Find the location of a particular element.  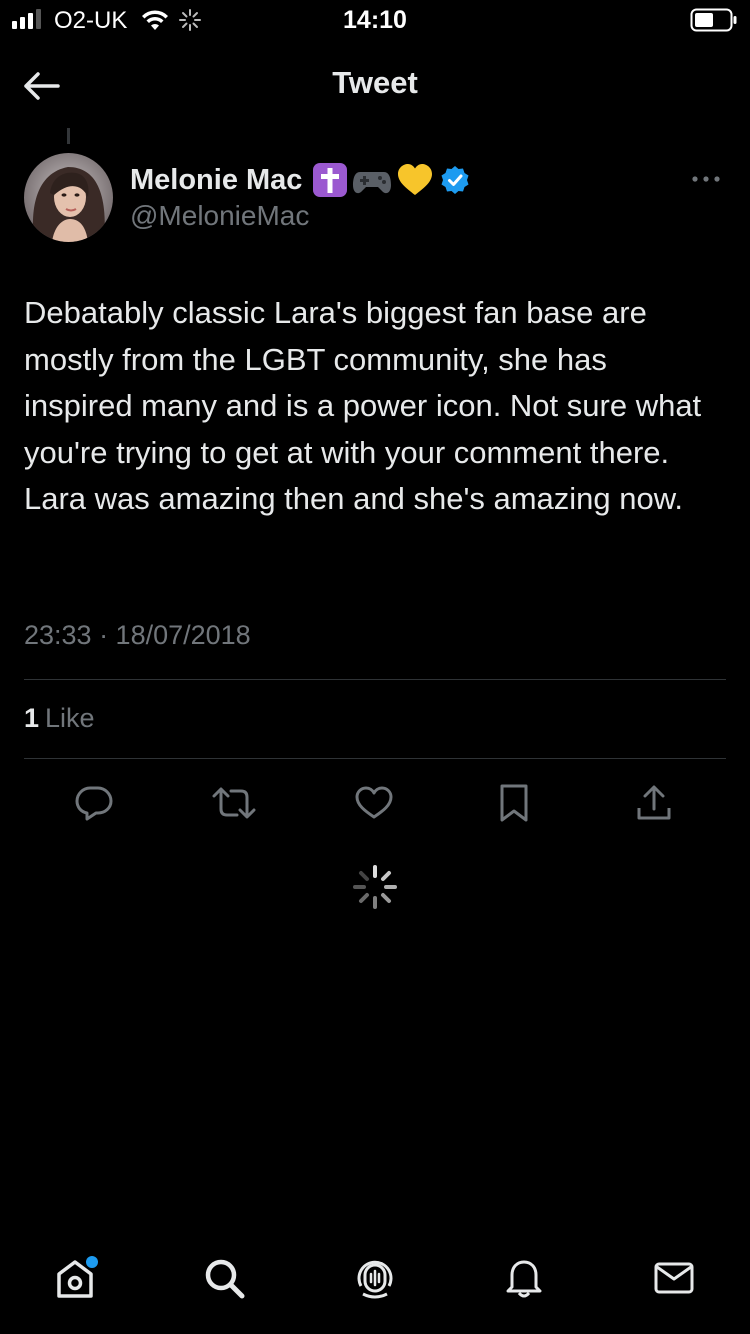

author-handle: @MelonieMac is located at coordinates (219, 216).